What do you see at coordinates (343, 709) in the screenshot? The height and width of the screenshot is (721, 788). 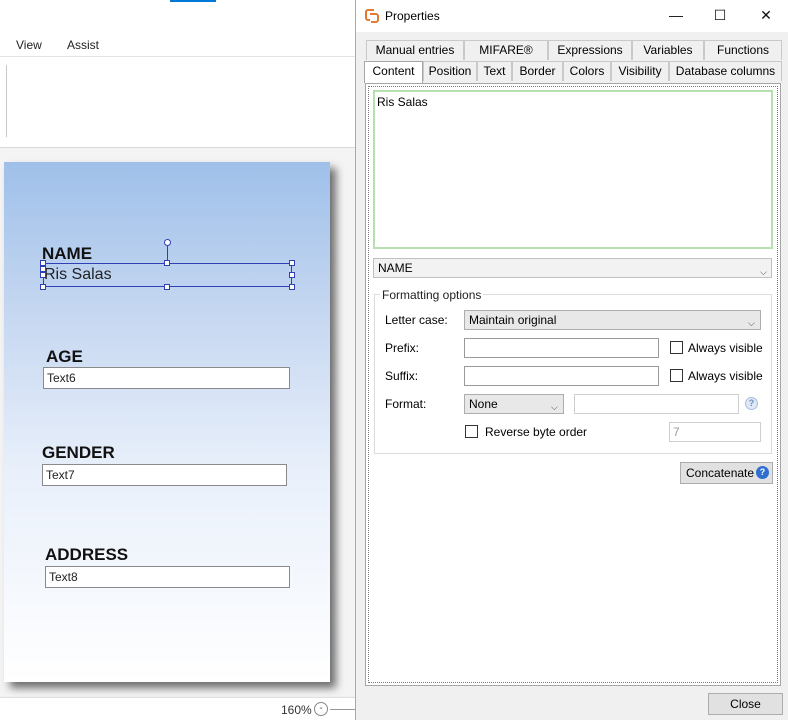 I see `zoom-slider` at bounding box center [343, 709].